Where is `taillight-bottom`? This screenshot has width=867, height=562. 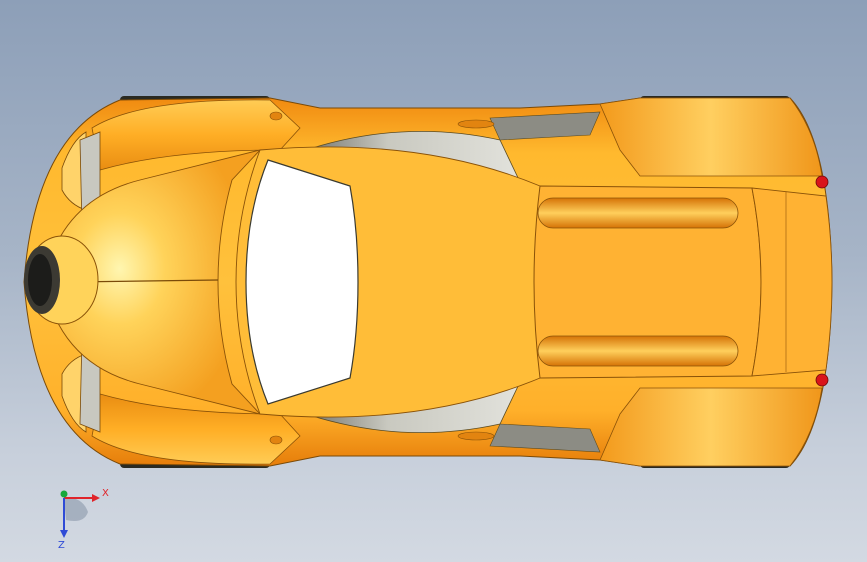
taillight-bottom is located at coordinates (822, 380).